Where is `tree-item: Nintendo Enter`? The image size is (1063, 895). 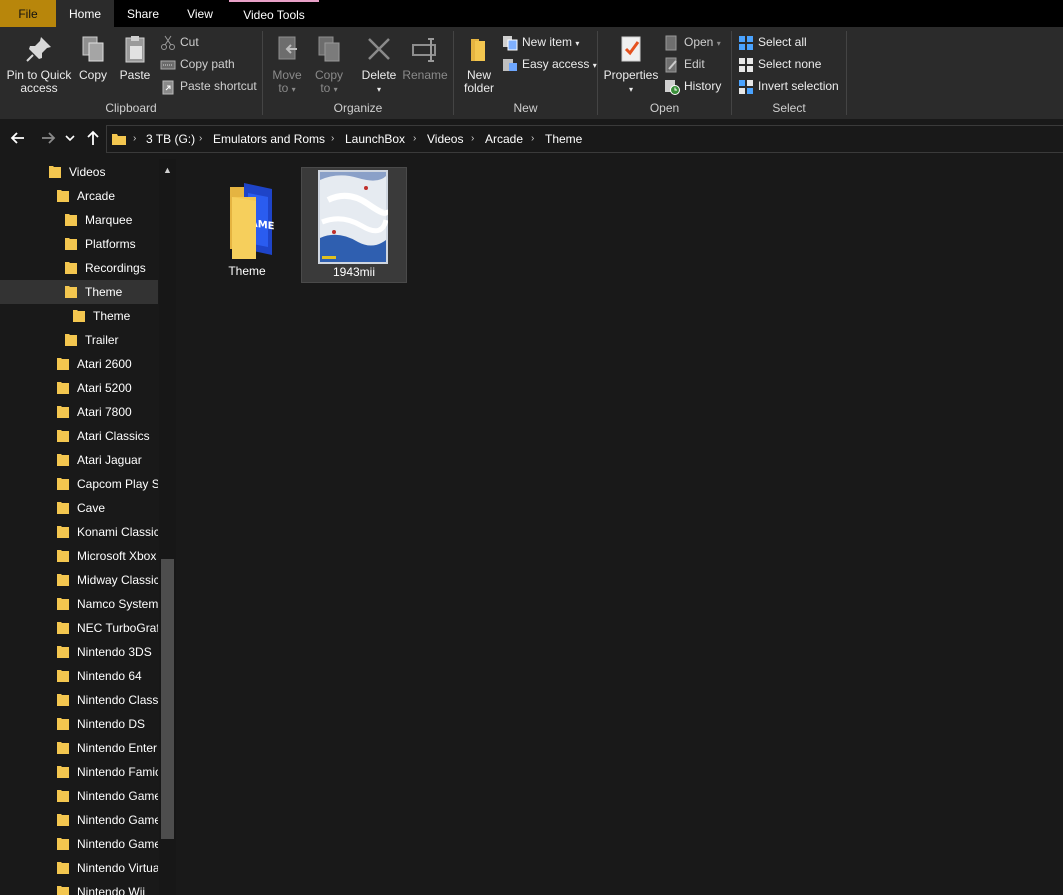
tree-item: Nintendo Enter is located at coordinates (79, 748).